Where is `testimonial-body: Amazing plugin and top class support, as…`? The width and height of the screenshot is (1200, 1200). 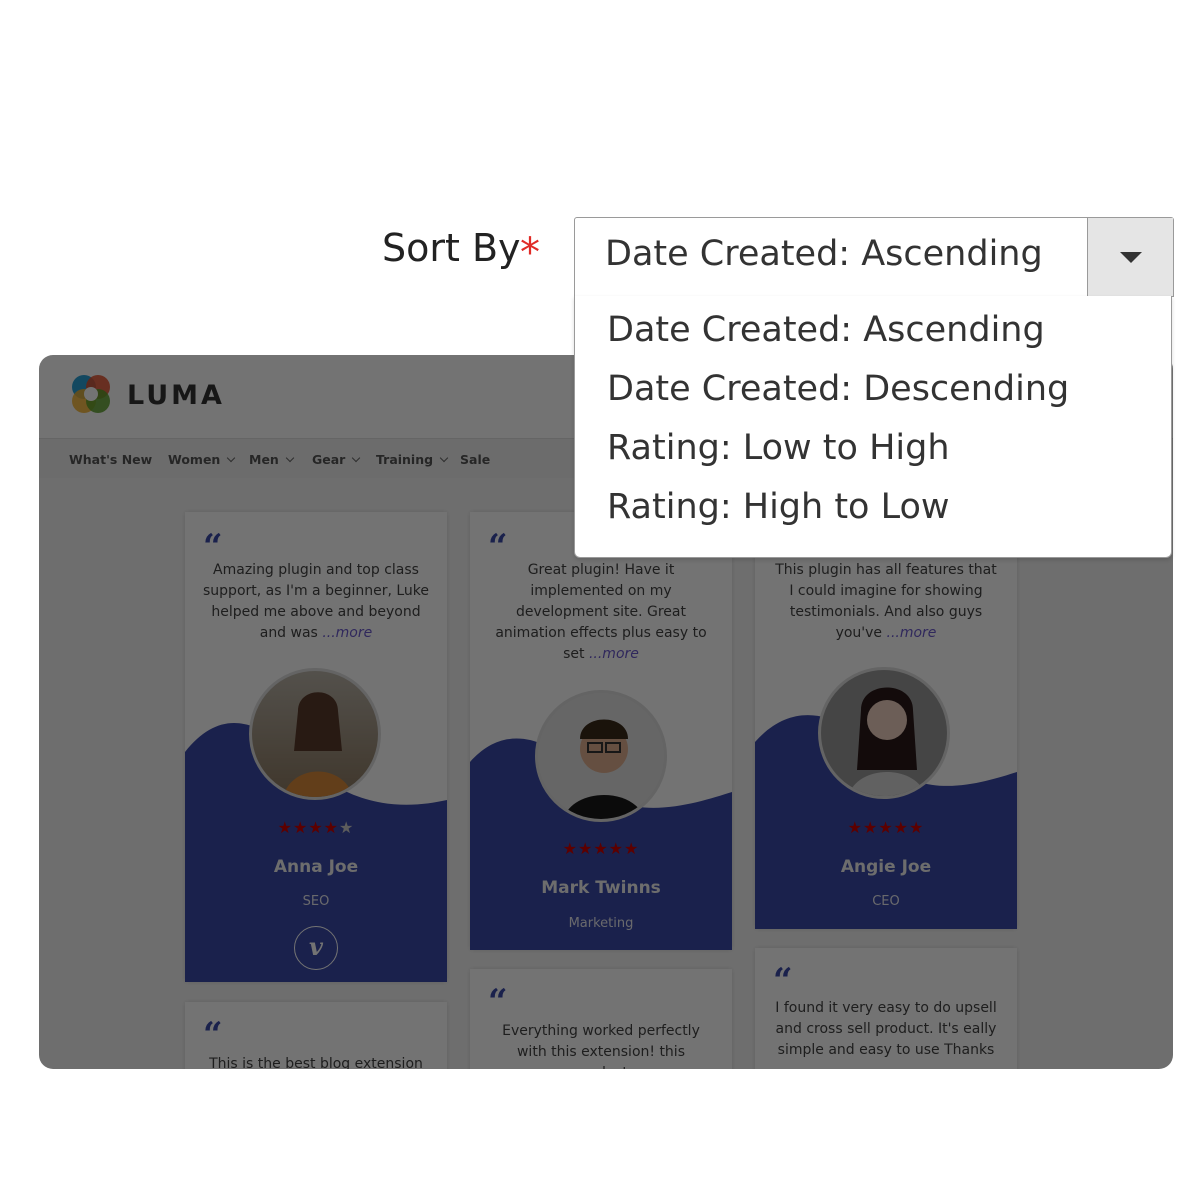
testimonial-body: Amazing plugin and top class support, as… is located at coordinates (316, 601).